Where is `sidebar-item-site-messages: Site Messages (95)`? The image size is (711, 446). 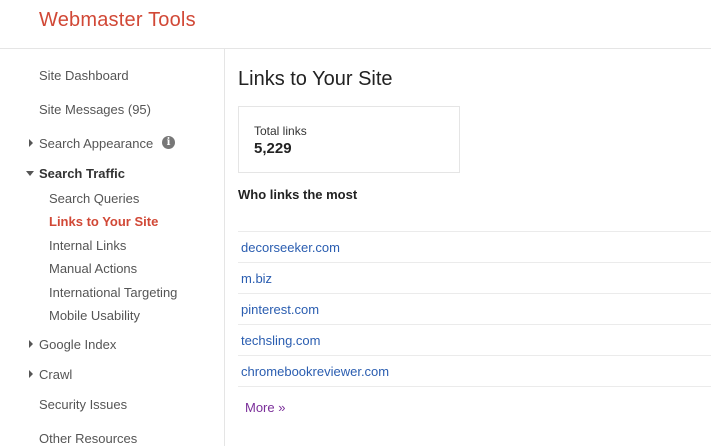 sidebar-item-site-messages: Site Messages (95) is located at coordinates (95, 109).